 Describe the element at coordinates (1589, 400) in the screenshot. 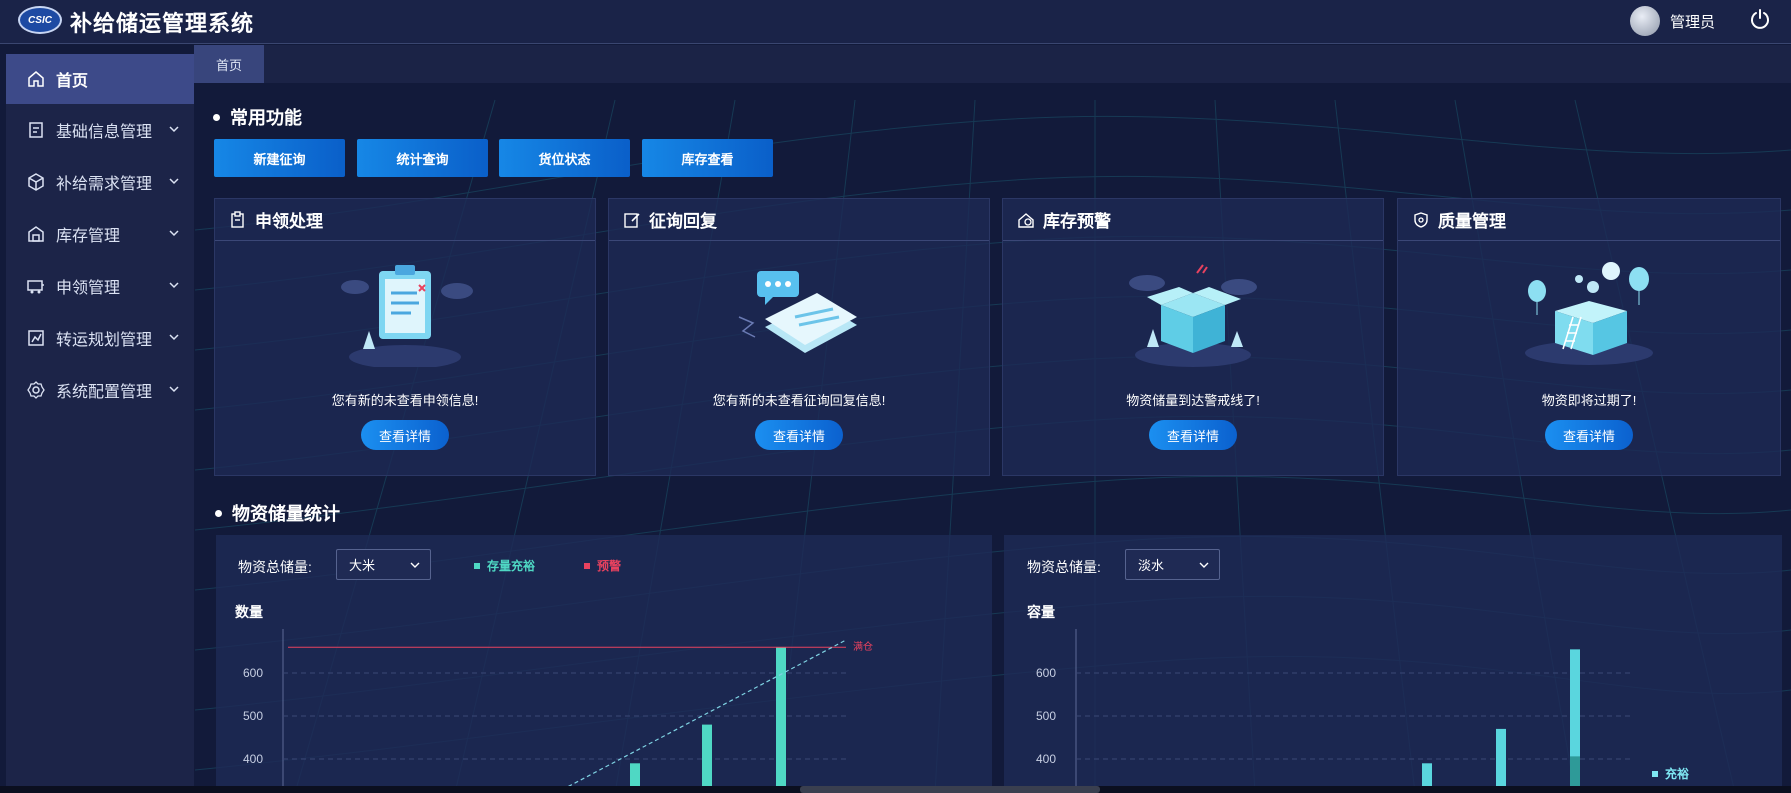

I see `card-message: 物资即将过期了!` at that location.